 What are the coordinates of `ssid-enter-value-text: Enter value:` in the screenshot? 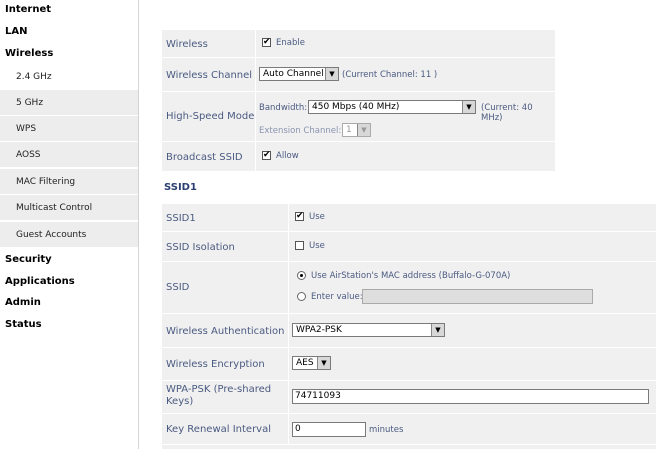 It's located at (337, 297).